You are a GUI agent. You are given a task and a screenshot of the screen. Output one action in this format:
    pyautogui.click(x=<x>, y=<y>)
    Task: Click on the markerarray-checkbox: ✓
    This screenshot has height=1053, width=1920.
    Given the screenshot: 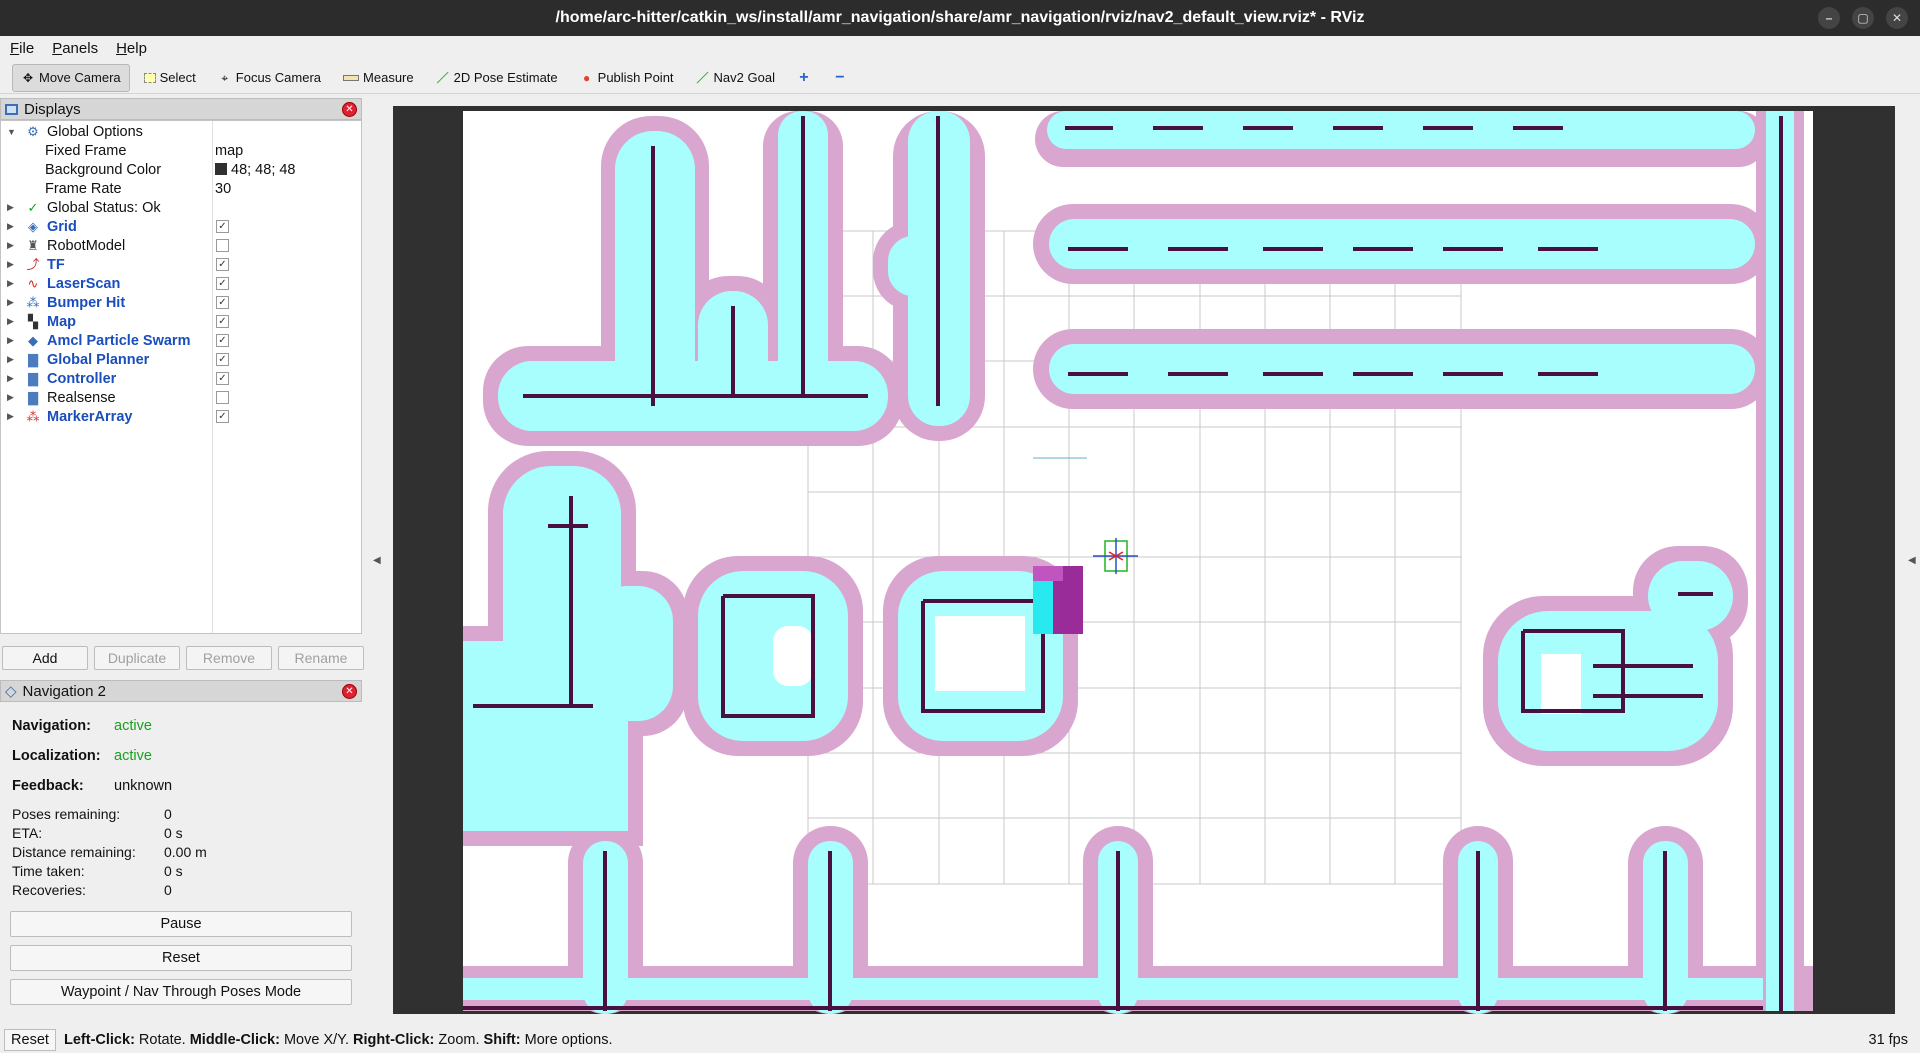 What is the action you would take?
    pyautogui.click(x=222, y=416)
    